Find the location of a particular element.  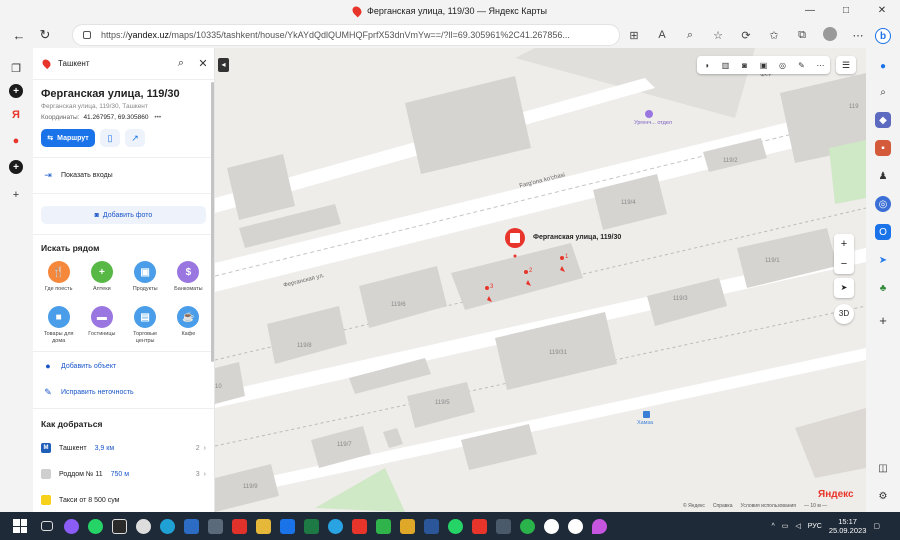

outlook-icon: O is located at coordinates (883, 232).